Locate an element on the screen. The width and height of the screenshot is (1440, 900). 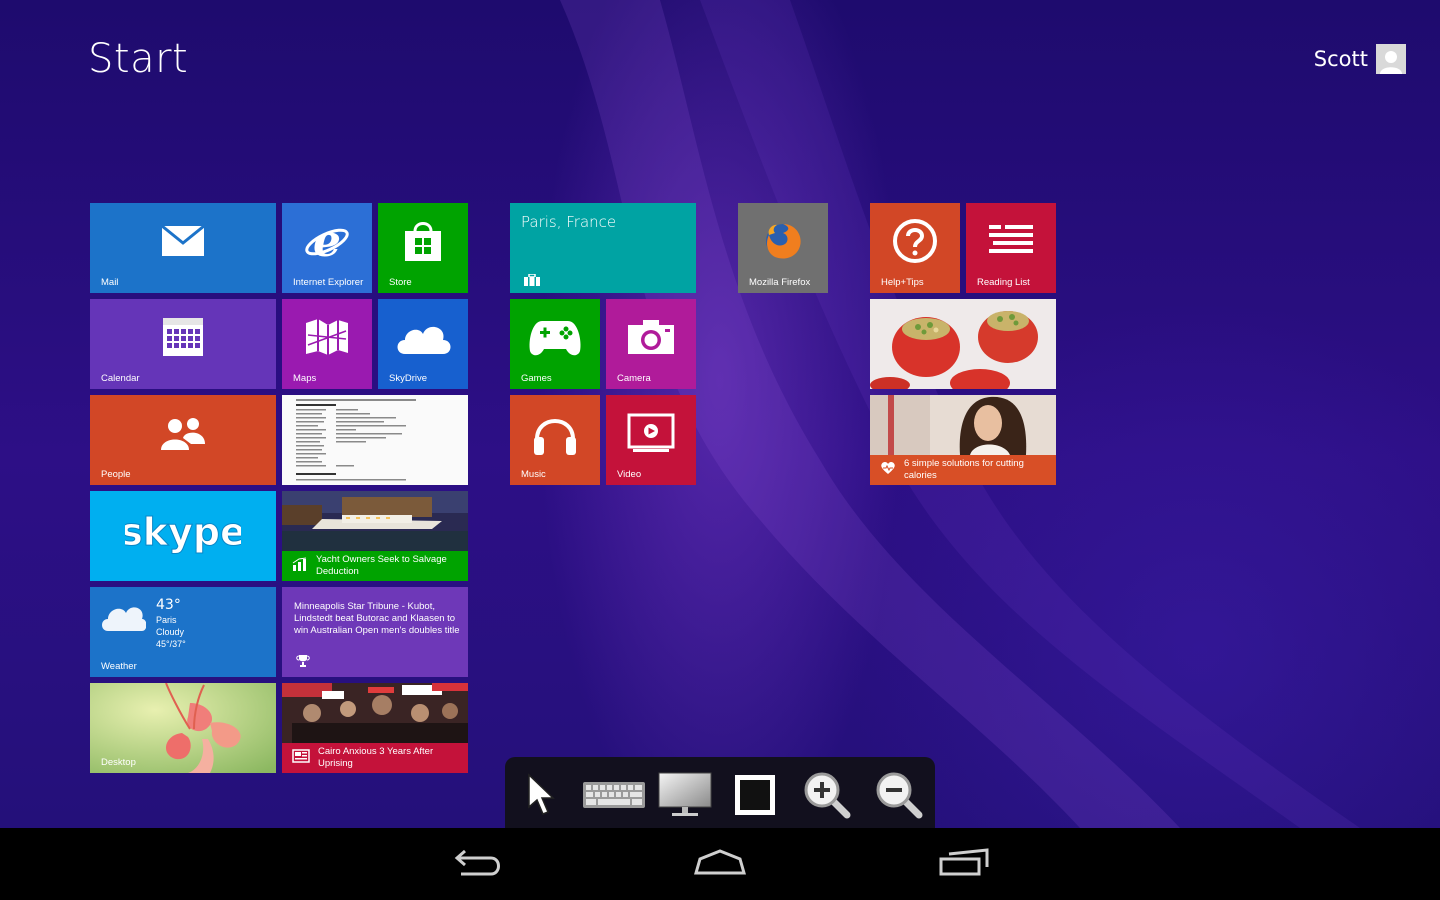
weather-tile: 43° Paris Cloudy 45°/37° Weather is located at coordinates (183, 632).